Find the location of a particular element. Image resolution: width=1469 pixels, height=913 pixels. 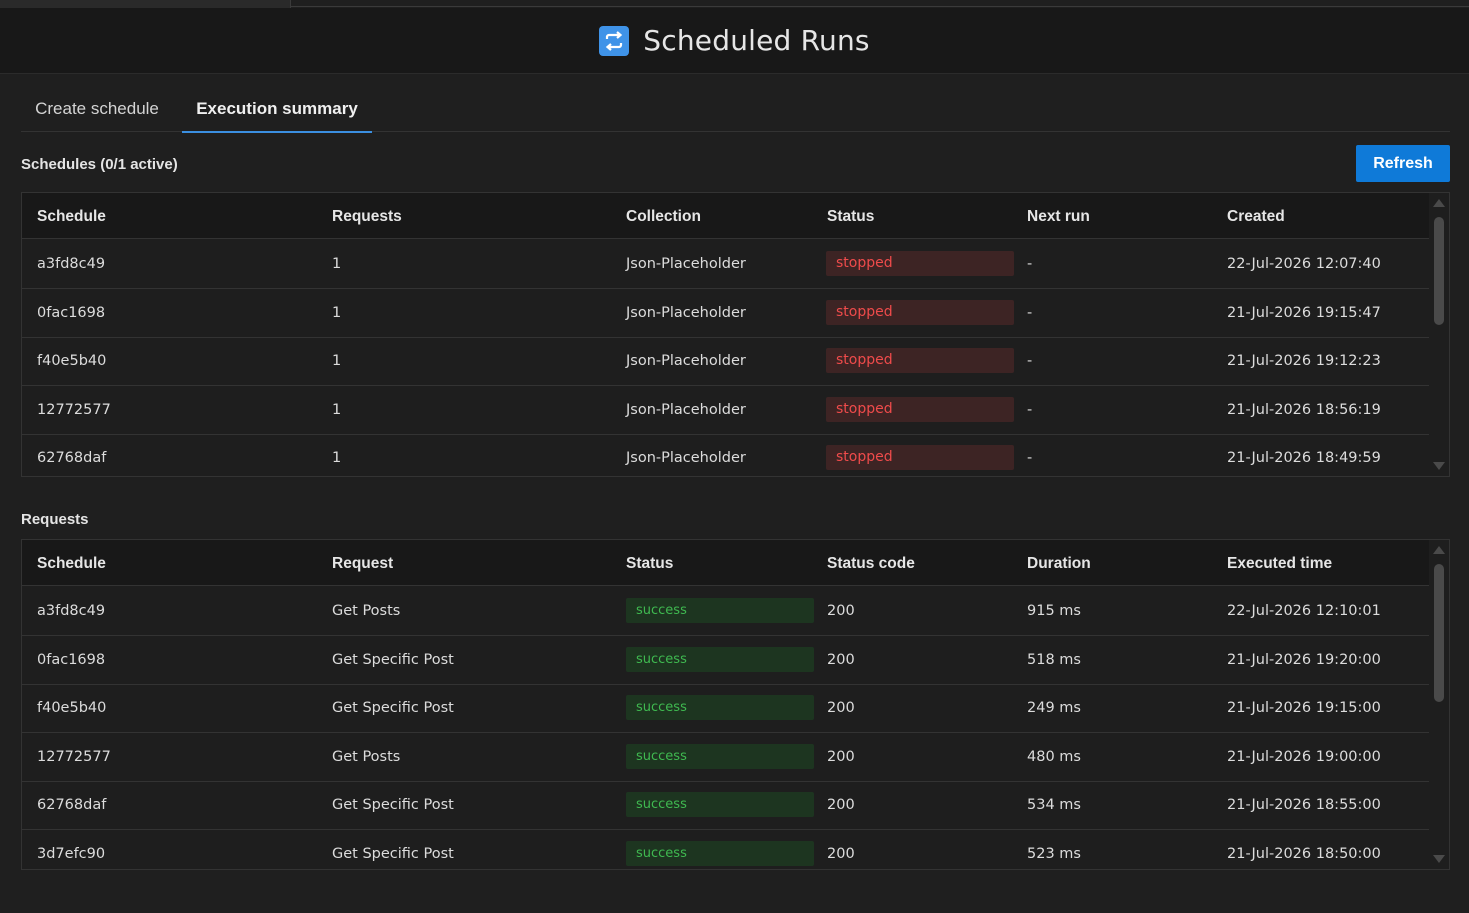

schedules-section-title: Schedules (0/1 active) is located at coordinates (99, 164).